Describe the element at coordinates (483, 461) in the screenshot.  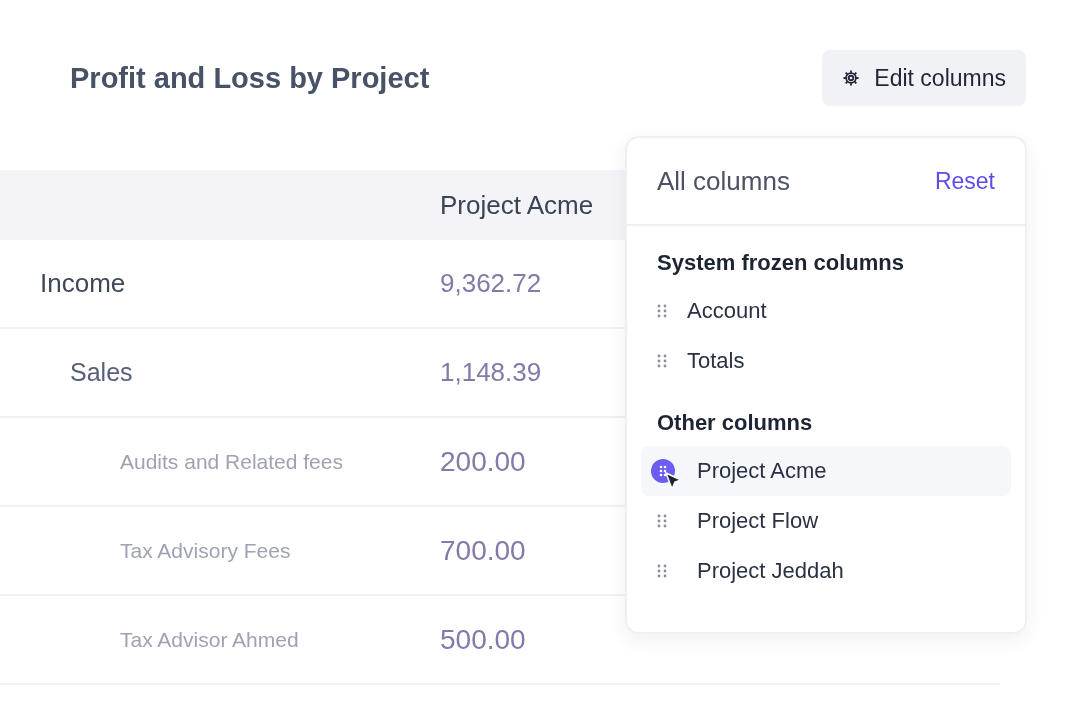
I see `amount-cell: 200.00` at that location.